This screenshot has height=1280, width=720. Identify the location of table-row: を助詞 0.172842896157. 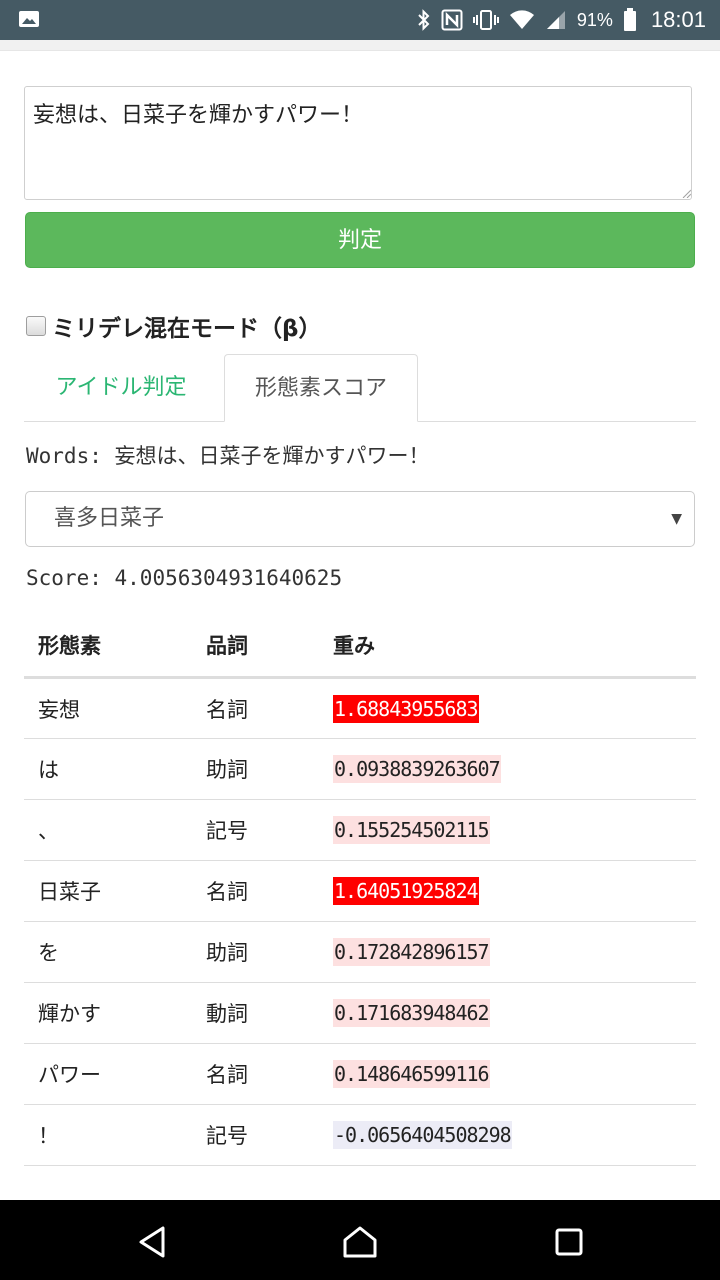
(360, 952).